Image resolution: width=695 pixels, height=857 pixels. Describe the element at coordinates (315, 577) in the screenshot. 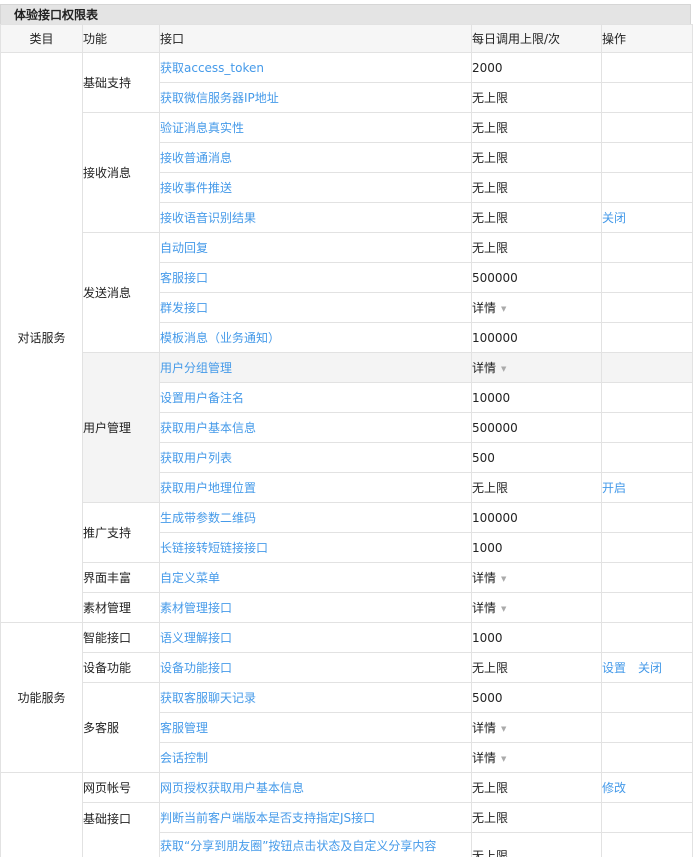

I see `api-cell: 自定义菜单` at that location.